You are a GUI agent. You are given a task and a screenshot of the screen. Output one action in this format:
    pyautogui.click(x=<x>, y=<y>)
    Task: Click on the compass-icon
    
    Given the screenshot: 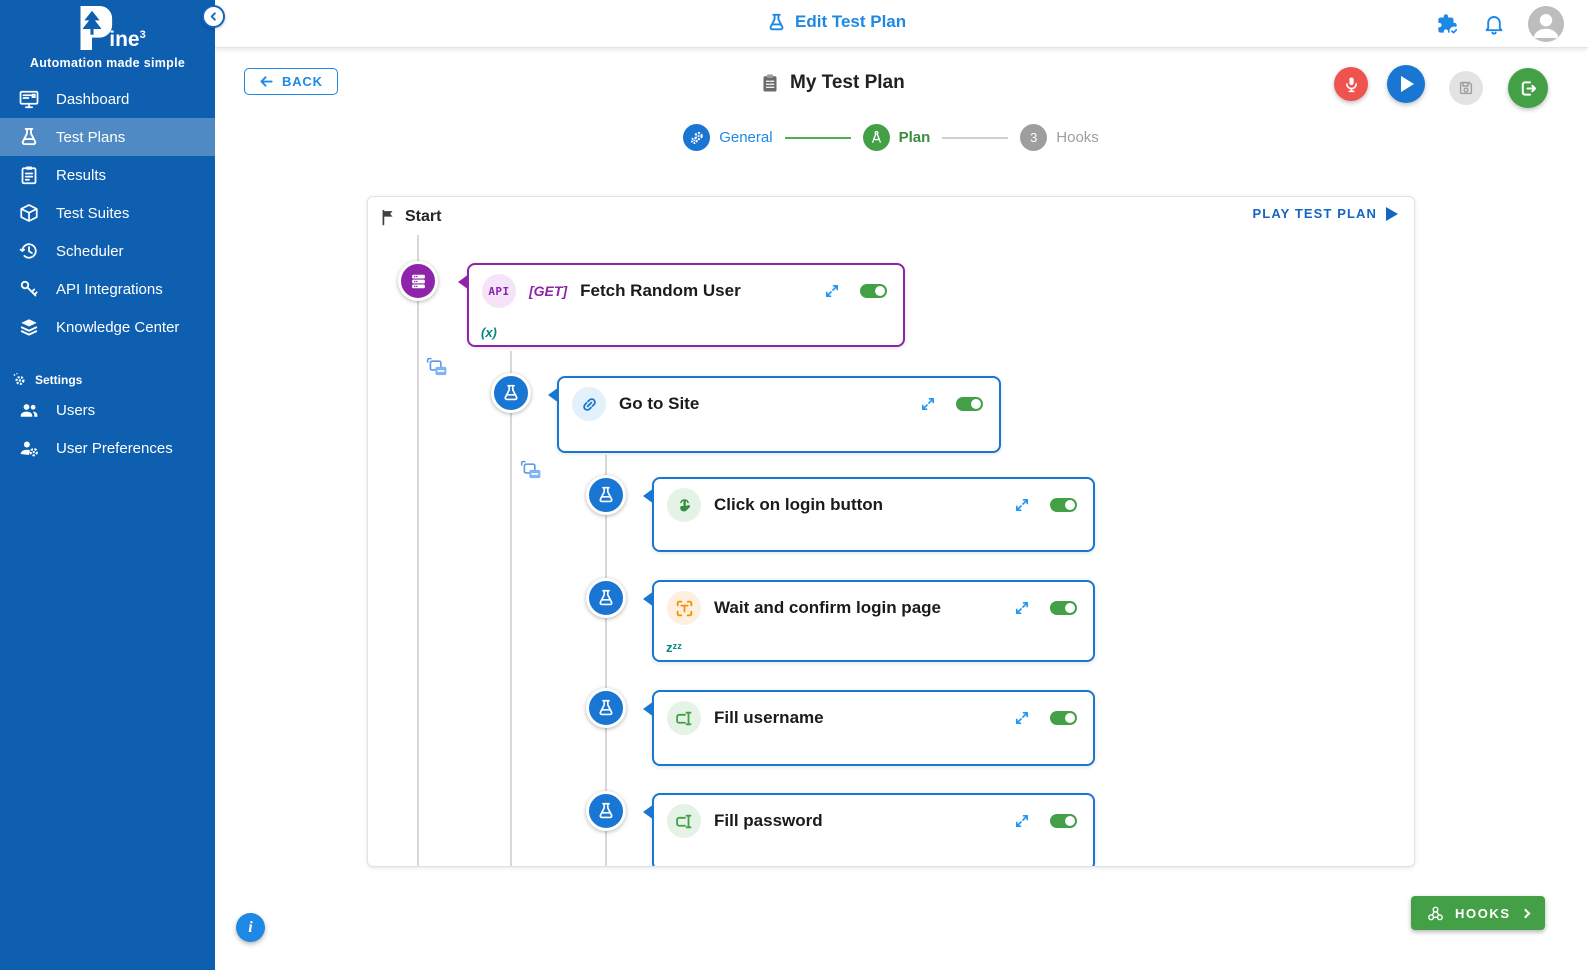 What is the action you would take?
    pyautogui.click(x=876, y=137)
    